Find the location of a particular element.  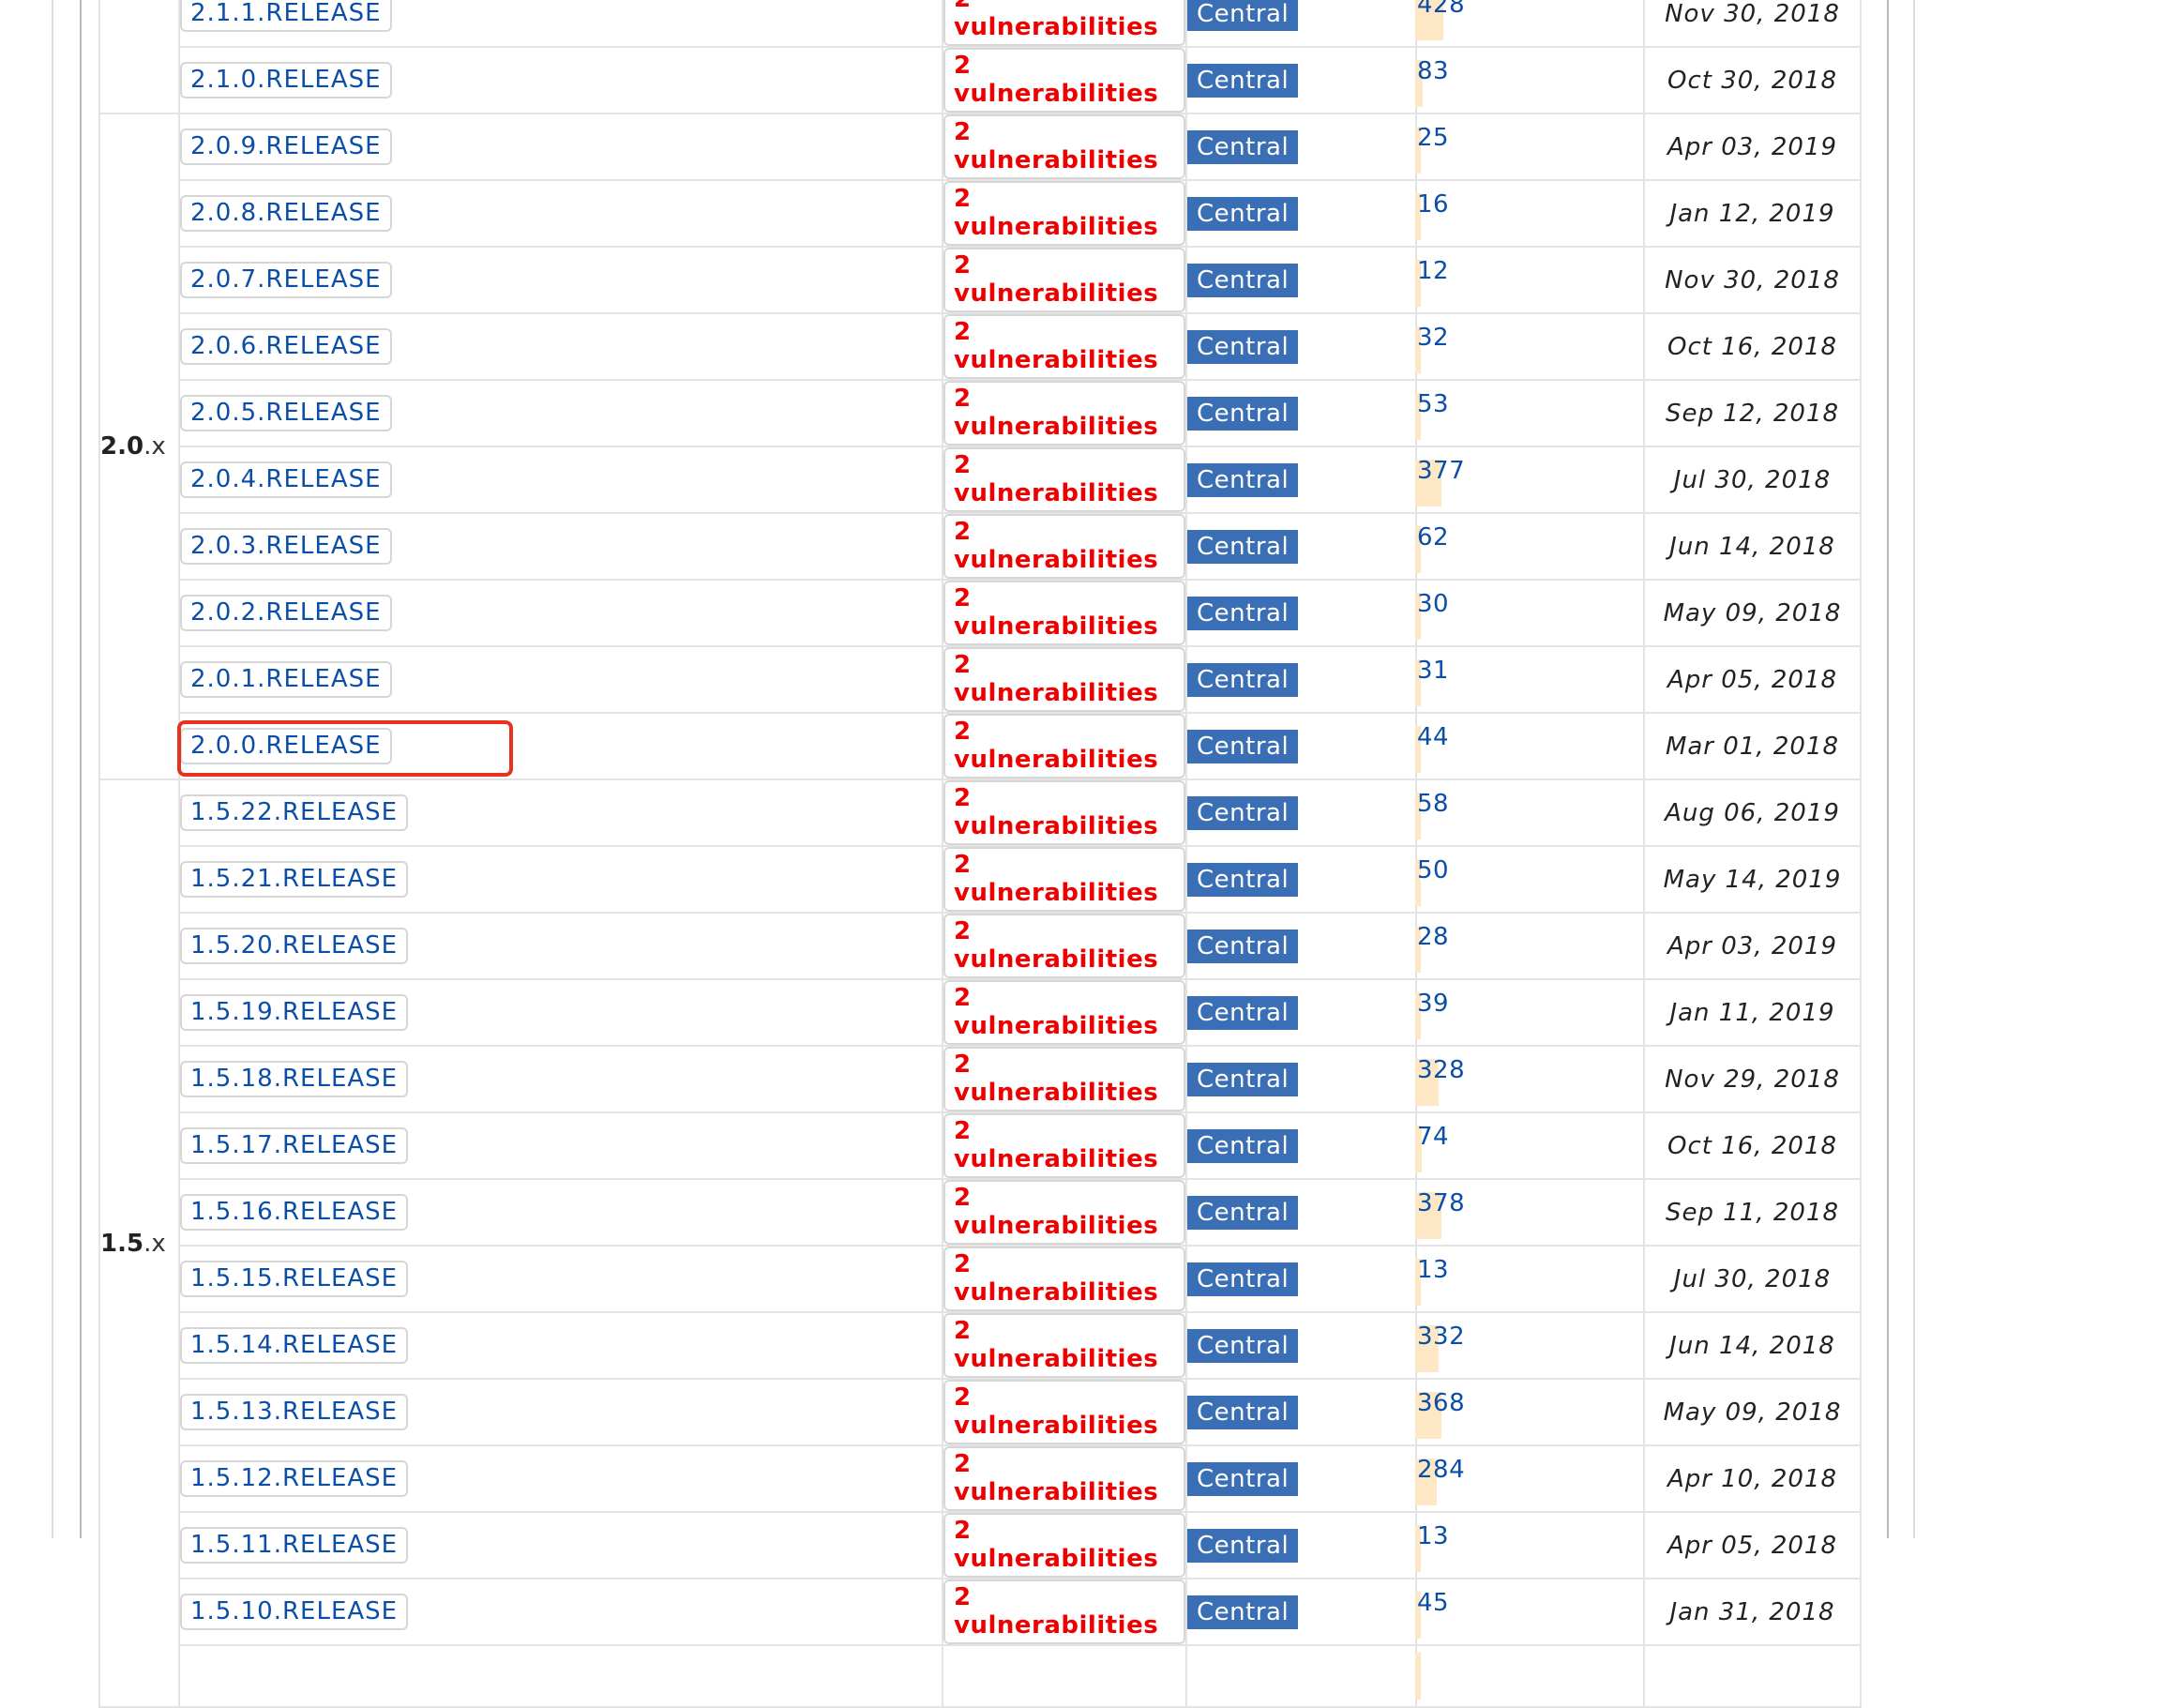

usages-link: 378 is located at coordinates (1441, 1203).